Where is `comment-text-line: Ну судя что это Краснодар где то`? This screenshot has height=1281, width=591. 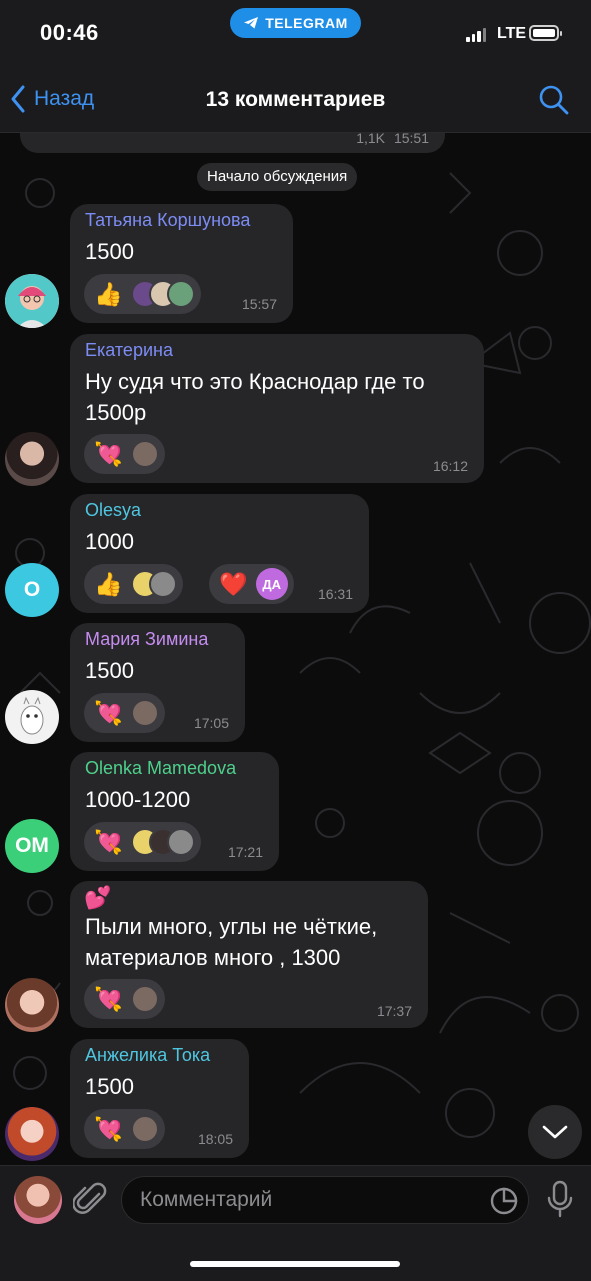
comment-text-line: Ну судя что это Краснодар где то is located at coordinates (255, 381).